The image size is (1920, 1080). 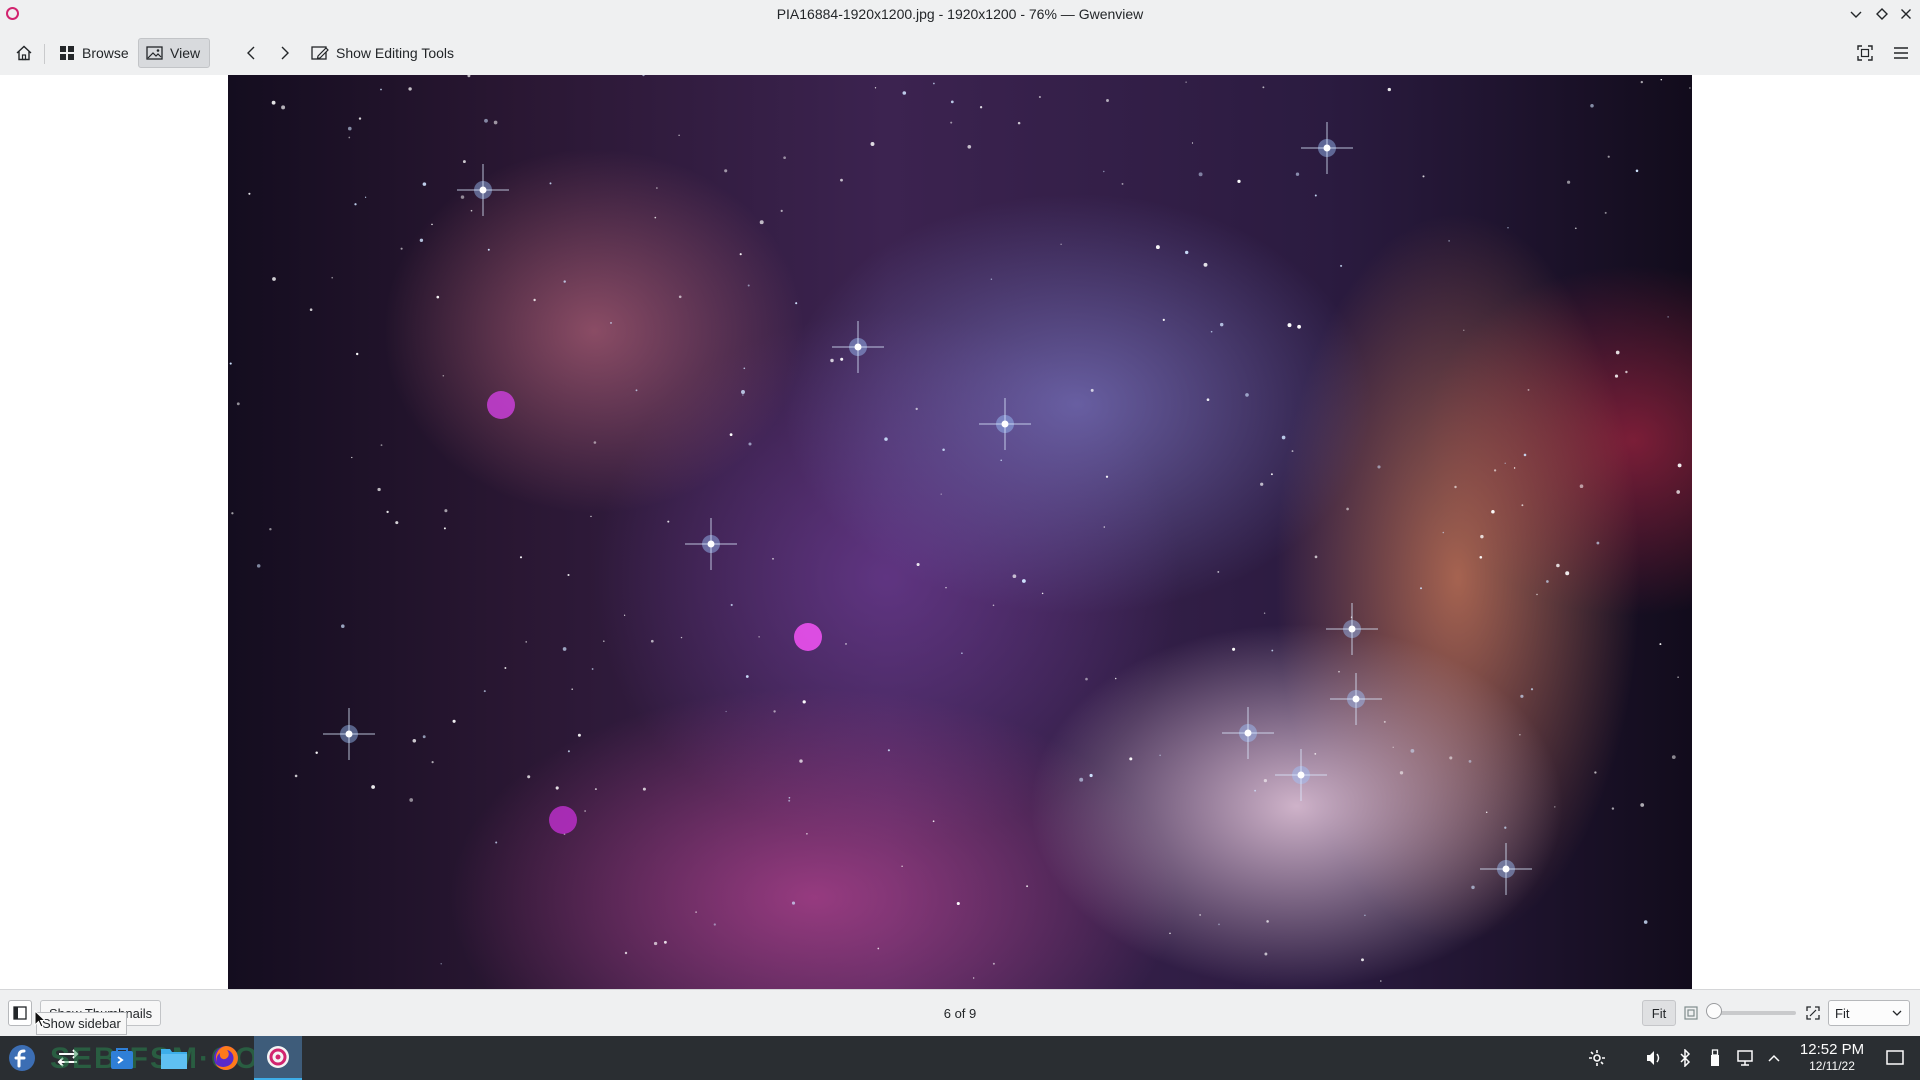 What do you see at coordinates (1714, 1011) in the screenshot?
I see `zoom-slider-handle` at bounding box center [1714, 1011].